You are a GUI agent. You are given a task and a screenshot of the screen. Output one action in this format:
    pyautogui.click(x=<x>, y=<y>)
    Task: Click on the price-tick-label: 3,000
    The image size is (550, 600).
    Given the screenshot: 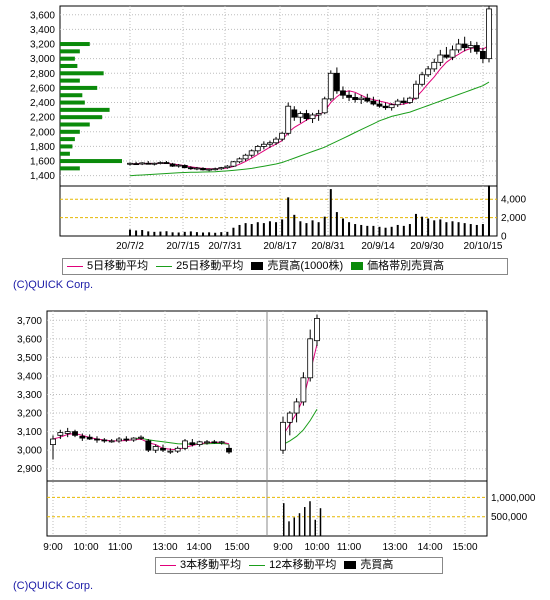 What is the action you would take?
    pyautogui.click(x=29, y=451)
    